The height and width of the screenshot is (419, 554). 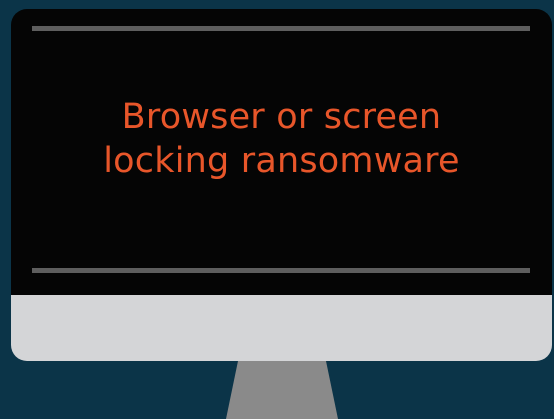 I want to click on headline-line-2: locking ransomware, so click(x=281, y=161).